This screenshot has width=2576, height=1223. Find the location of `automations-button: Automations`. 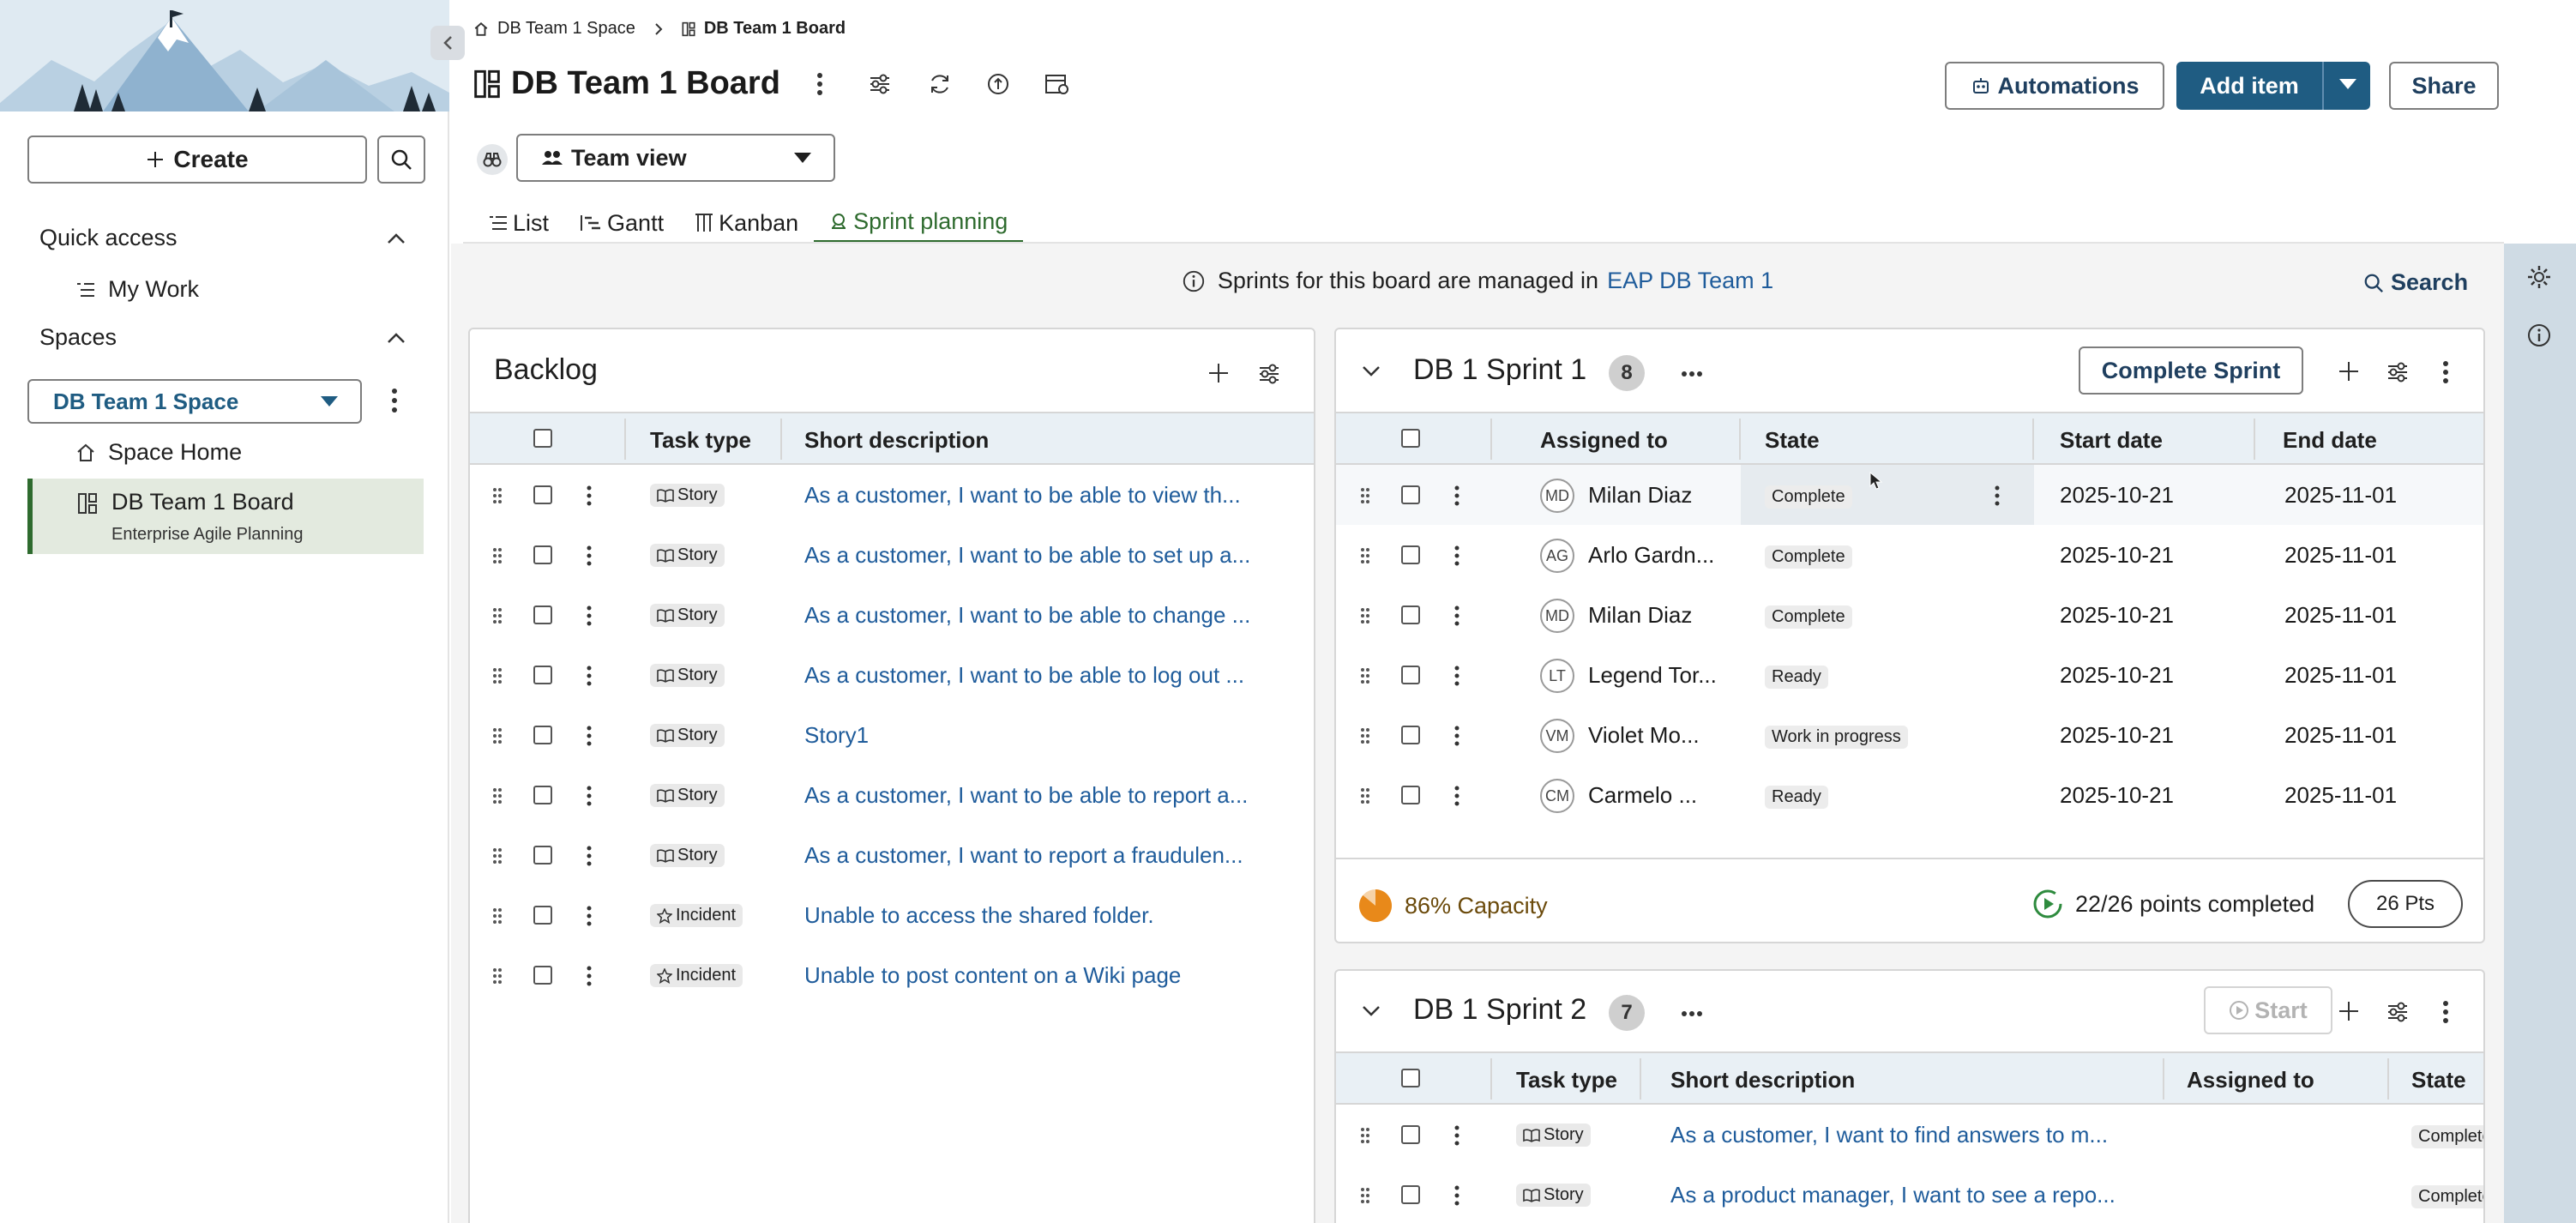

automations-button: Automations is located at coordinates (2054, 86).